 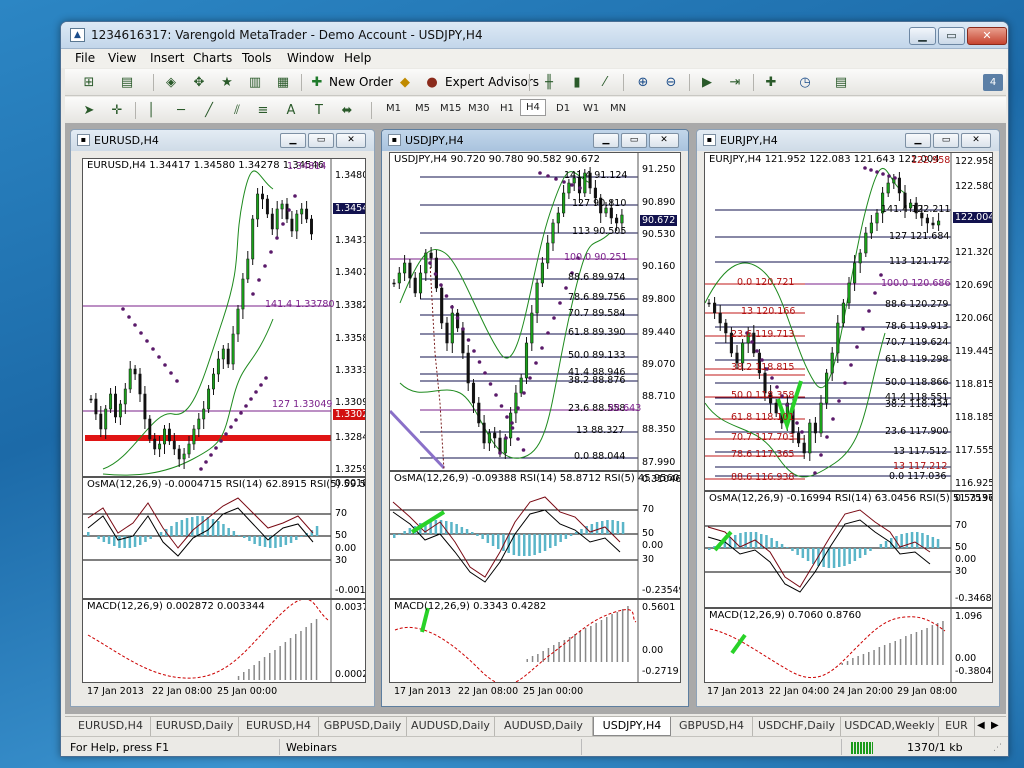 I want to click on tab-usdjpy-h4: USDJPY,H4, so click(x=632, y=726).